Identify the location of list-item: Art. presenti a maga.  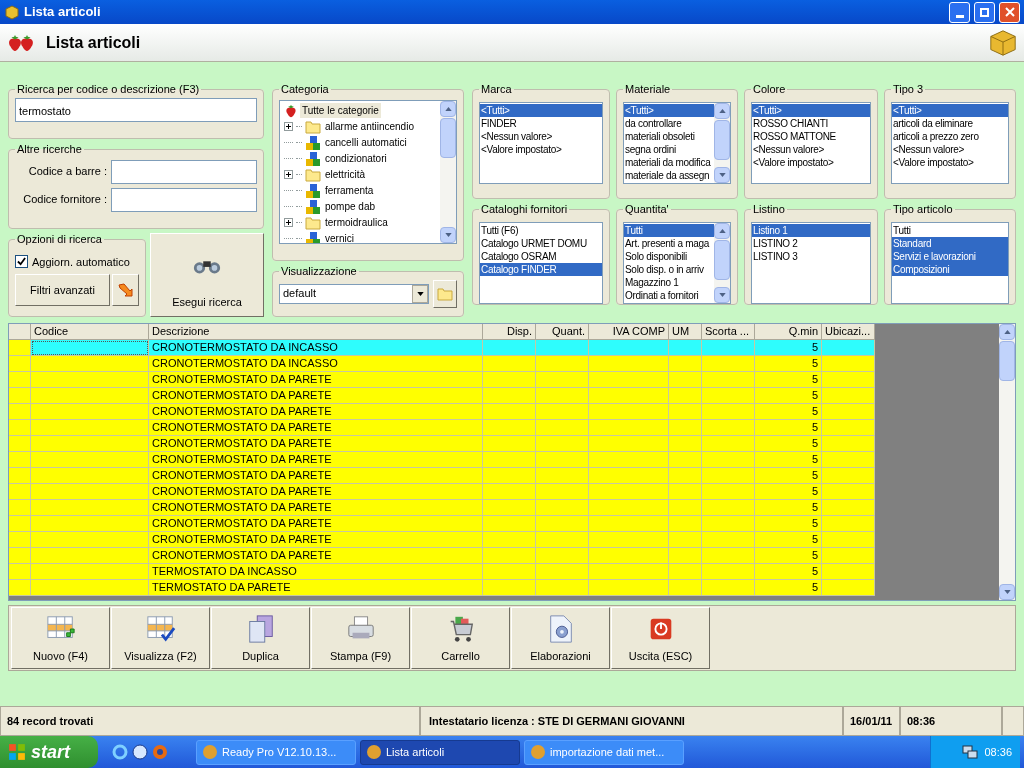
(669, 243).